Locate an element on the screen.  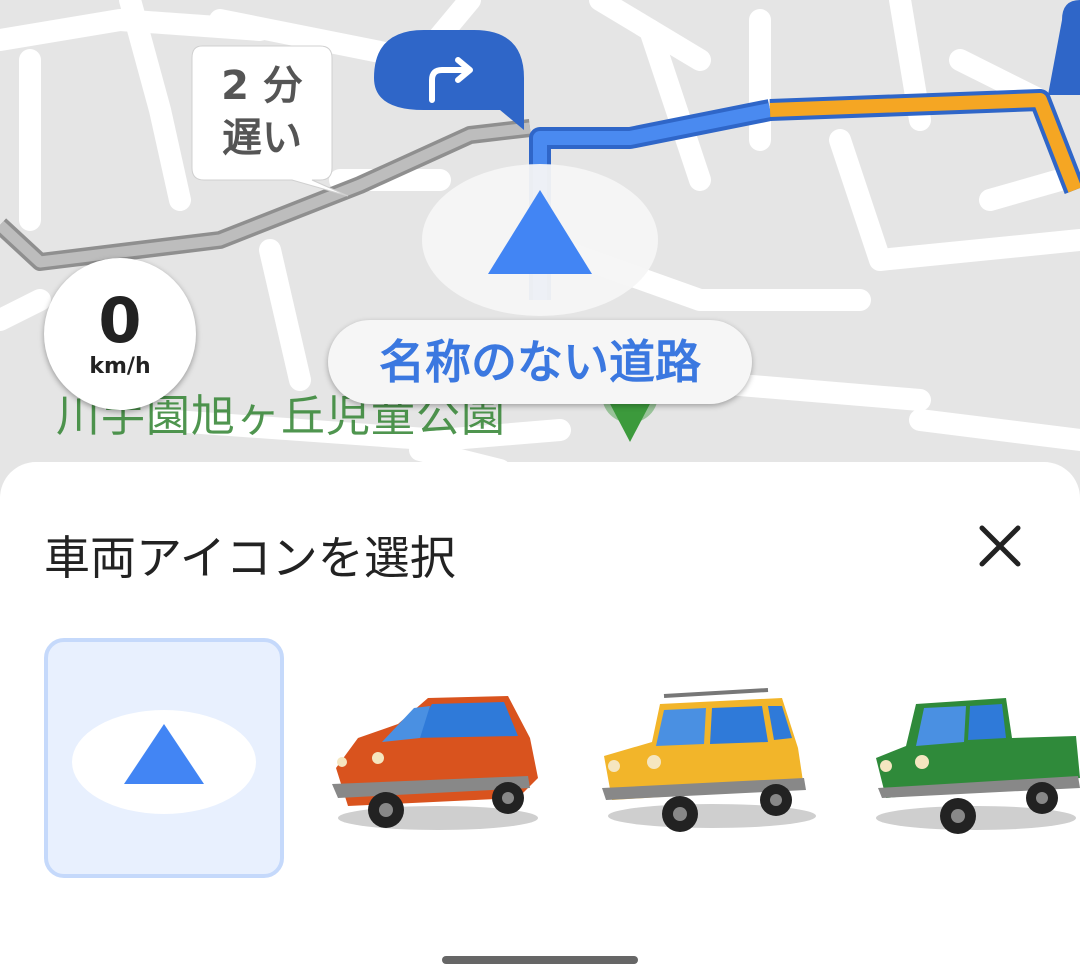
green-pickup-truck-icon is located at coordinates (978, 766).